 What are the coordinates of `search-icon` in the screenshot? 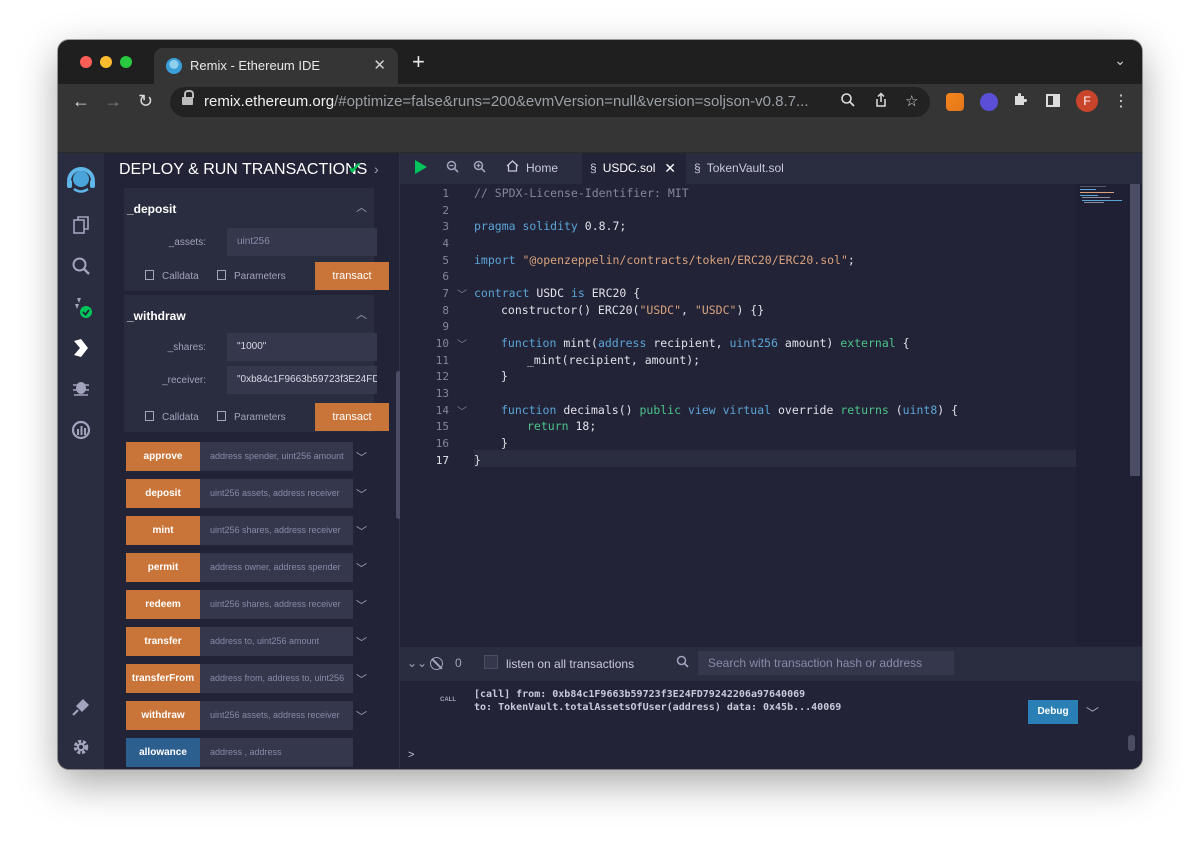 It's located at (81, 266).